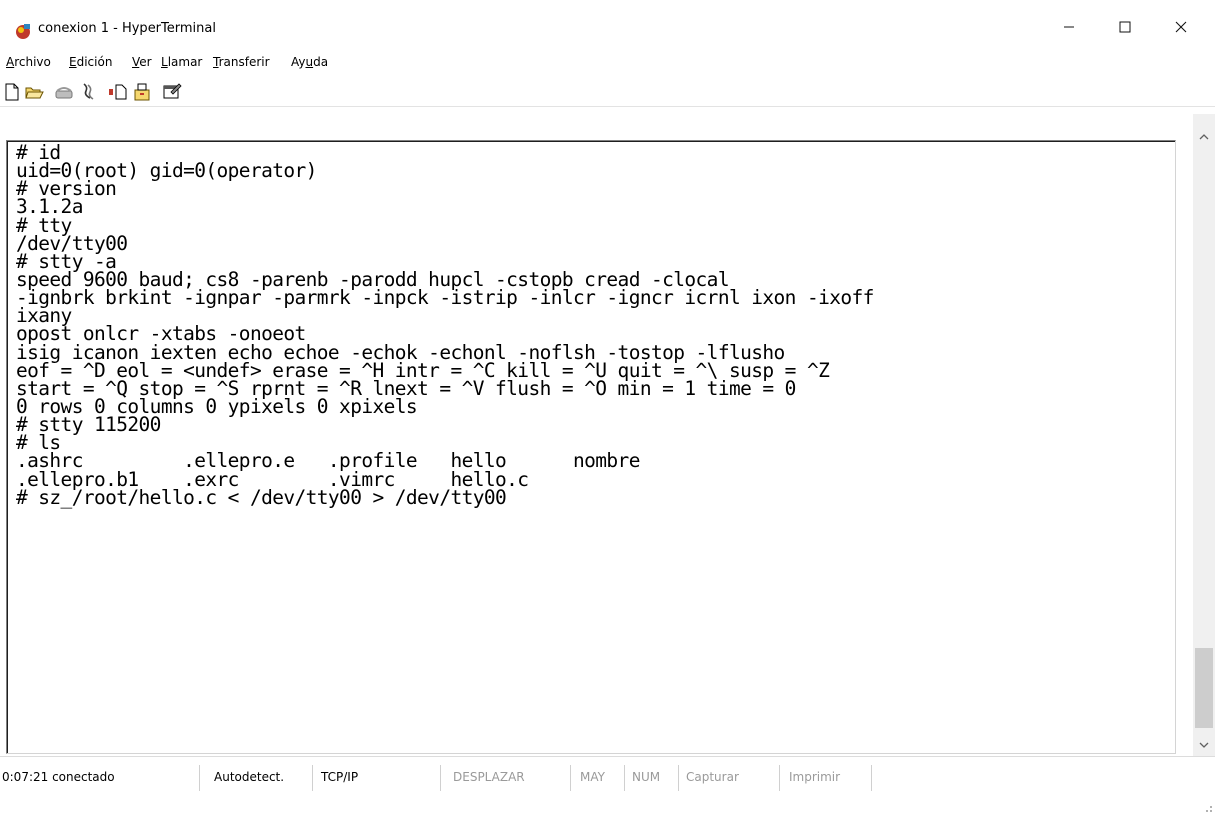 Image resolution: width=1215 pixels, height=815 pixels. What do you see at coordinates (815, 777) in the screenshot?
I see `status-print: Imprimir` at bounding box center [815, 777].